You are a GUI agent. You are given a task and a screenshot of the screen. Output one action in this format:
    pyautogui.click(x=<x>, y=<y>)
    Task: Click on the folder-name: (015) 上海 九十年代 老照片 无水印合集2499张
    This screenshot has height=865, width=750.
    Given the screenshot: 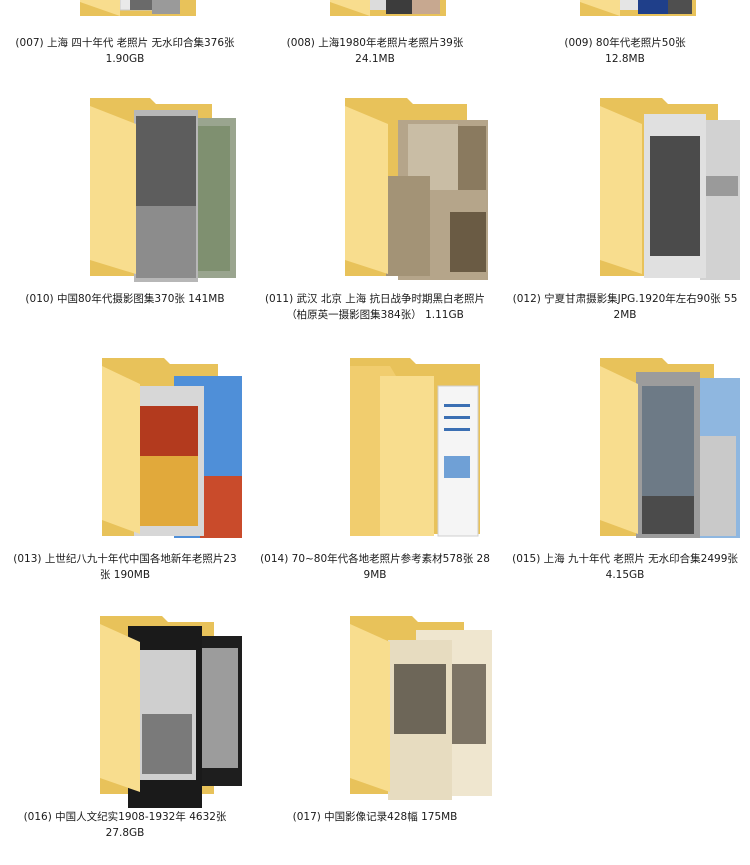 What is the action you would take?
    pyautogui.click(x=625, y=559)
    